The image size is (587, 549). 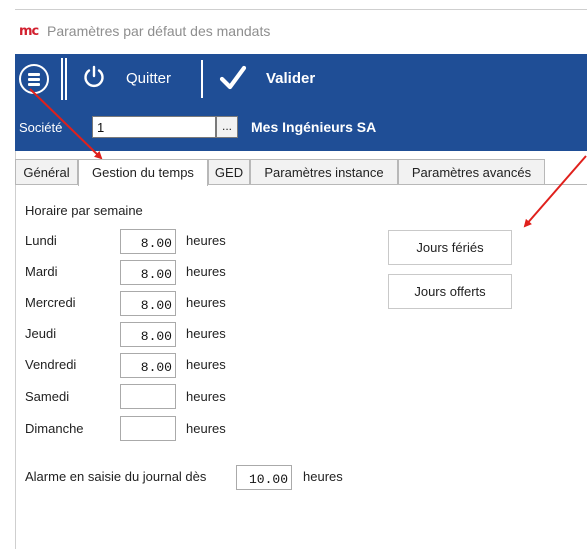 What do you see at coordinates (148, 78) in the screenshot?
I see `quit-button: Quitter` at bounding box center [148, 78].